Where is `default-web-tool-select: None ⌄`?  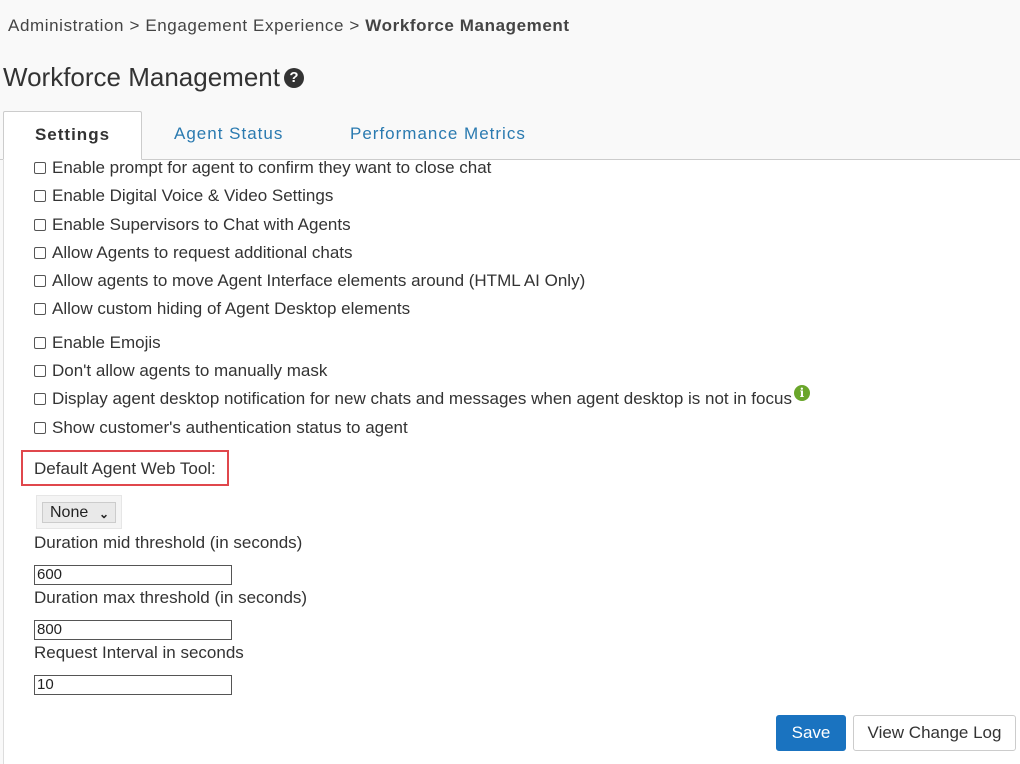
default-web-tool-select: None ⌄ is located at coordinates (79, 512).